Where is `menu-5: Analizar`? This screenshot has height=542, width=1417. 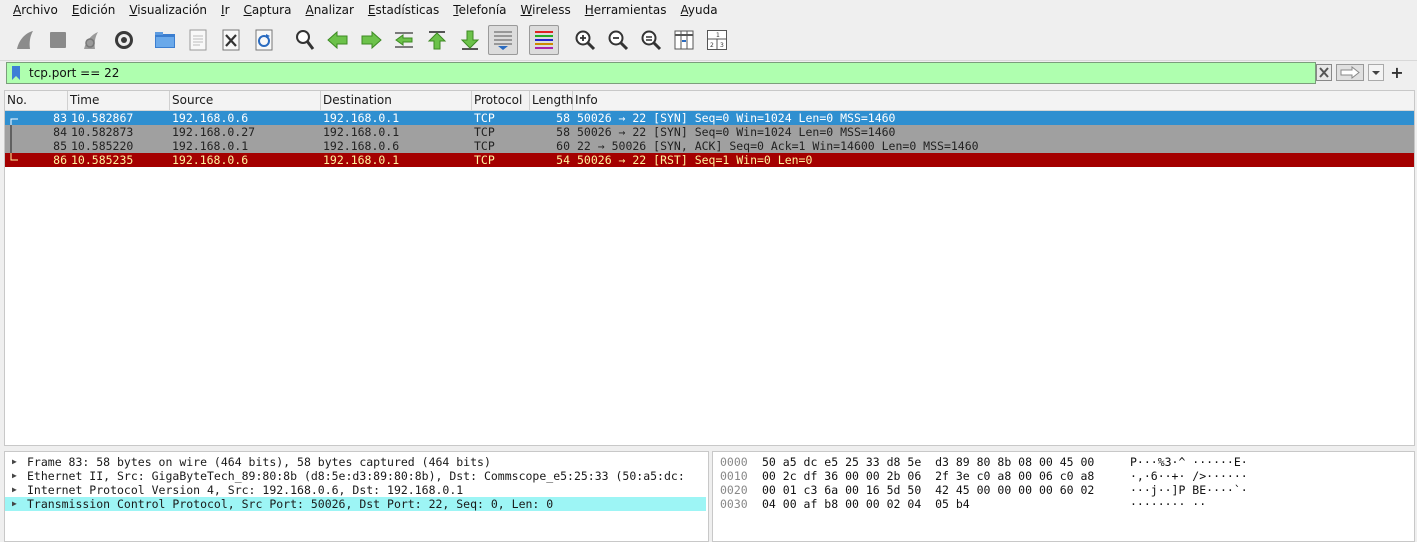 menu-5: Analizar is located at coordinates (329, 10).